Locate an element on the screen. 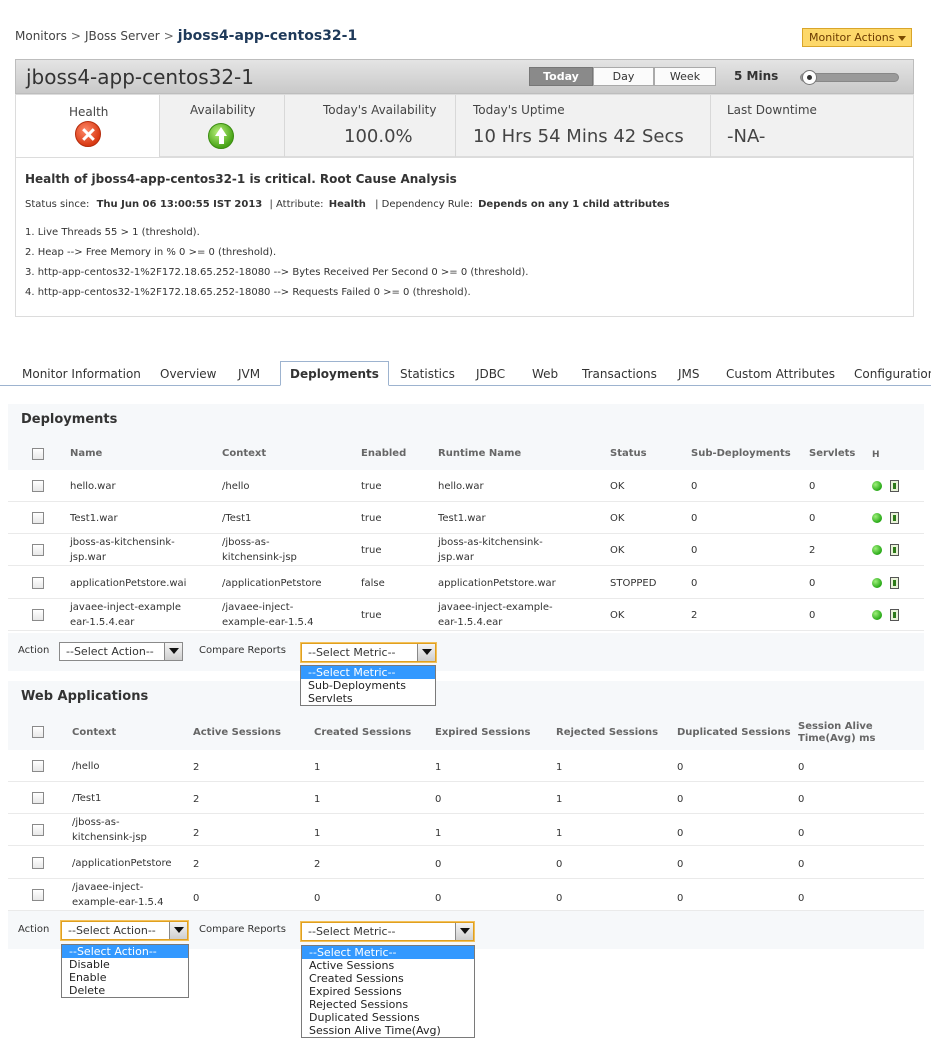  dropdown-option: Delete is located at coordinates (125, 990).